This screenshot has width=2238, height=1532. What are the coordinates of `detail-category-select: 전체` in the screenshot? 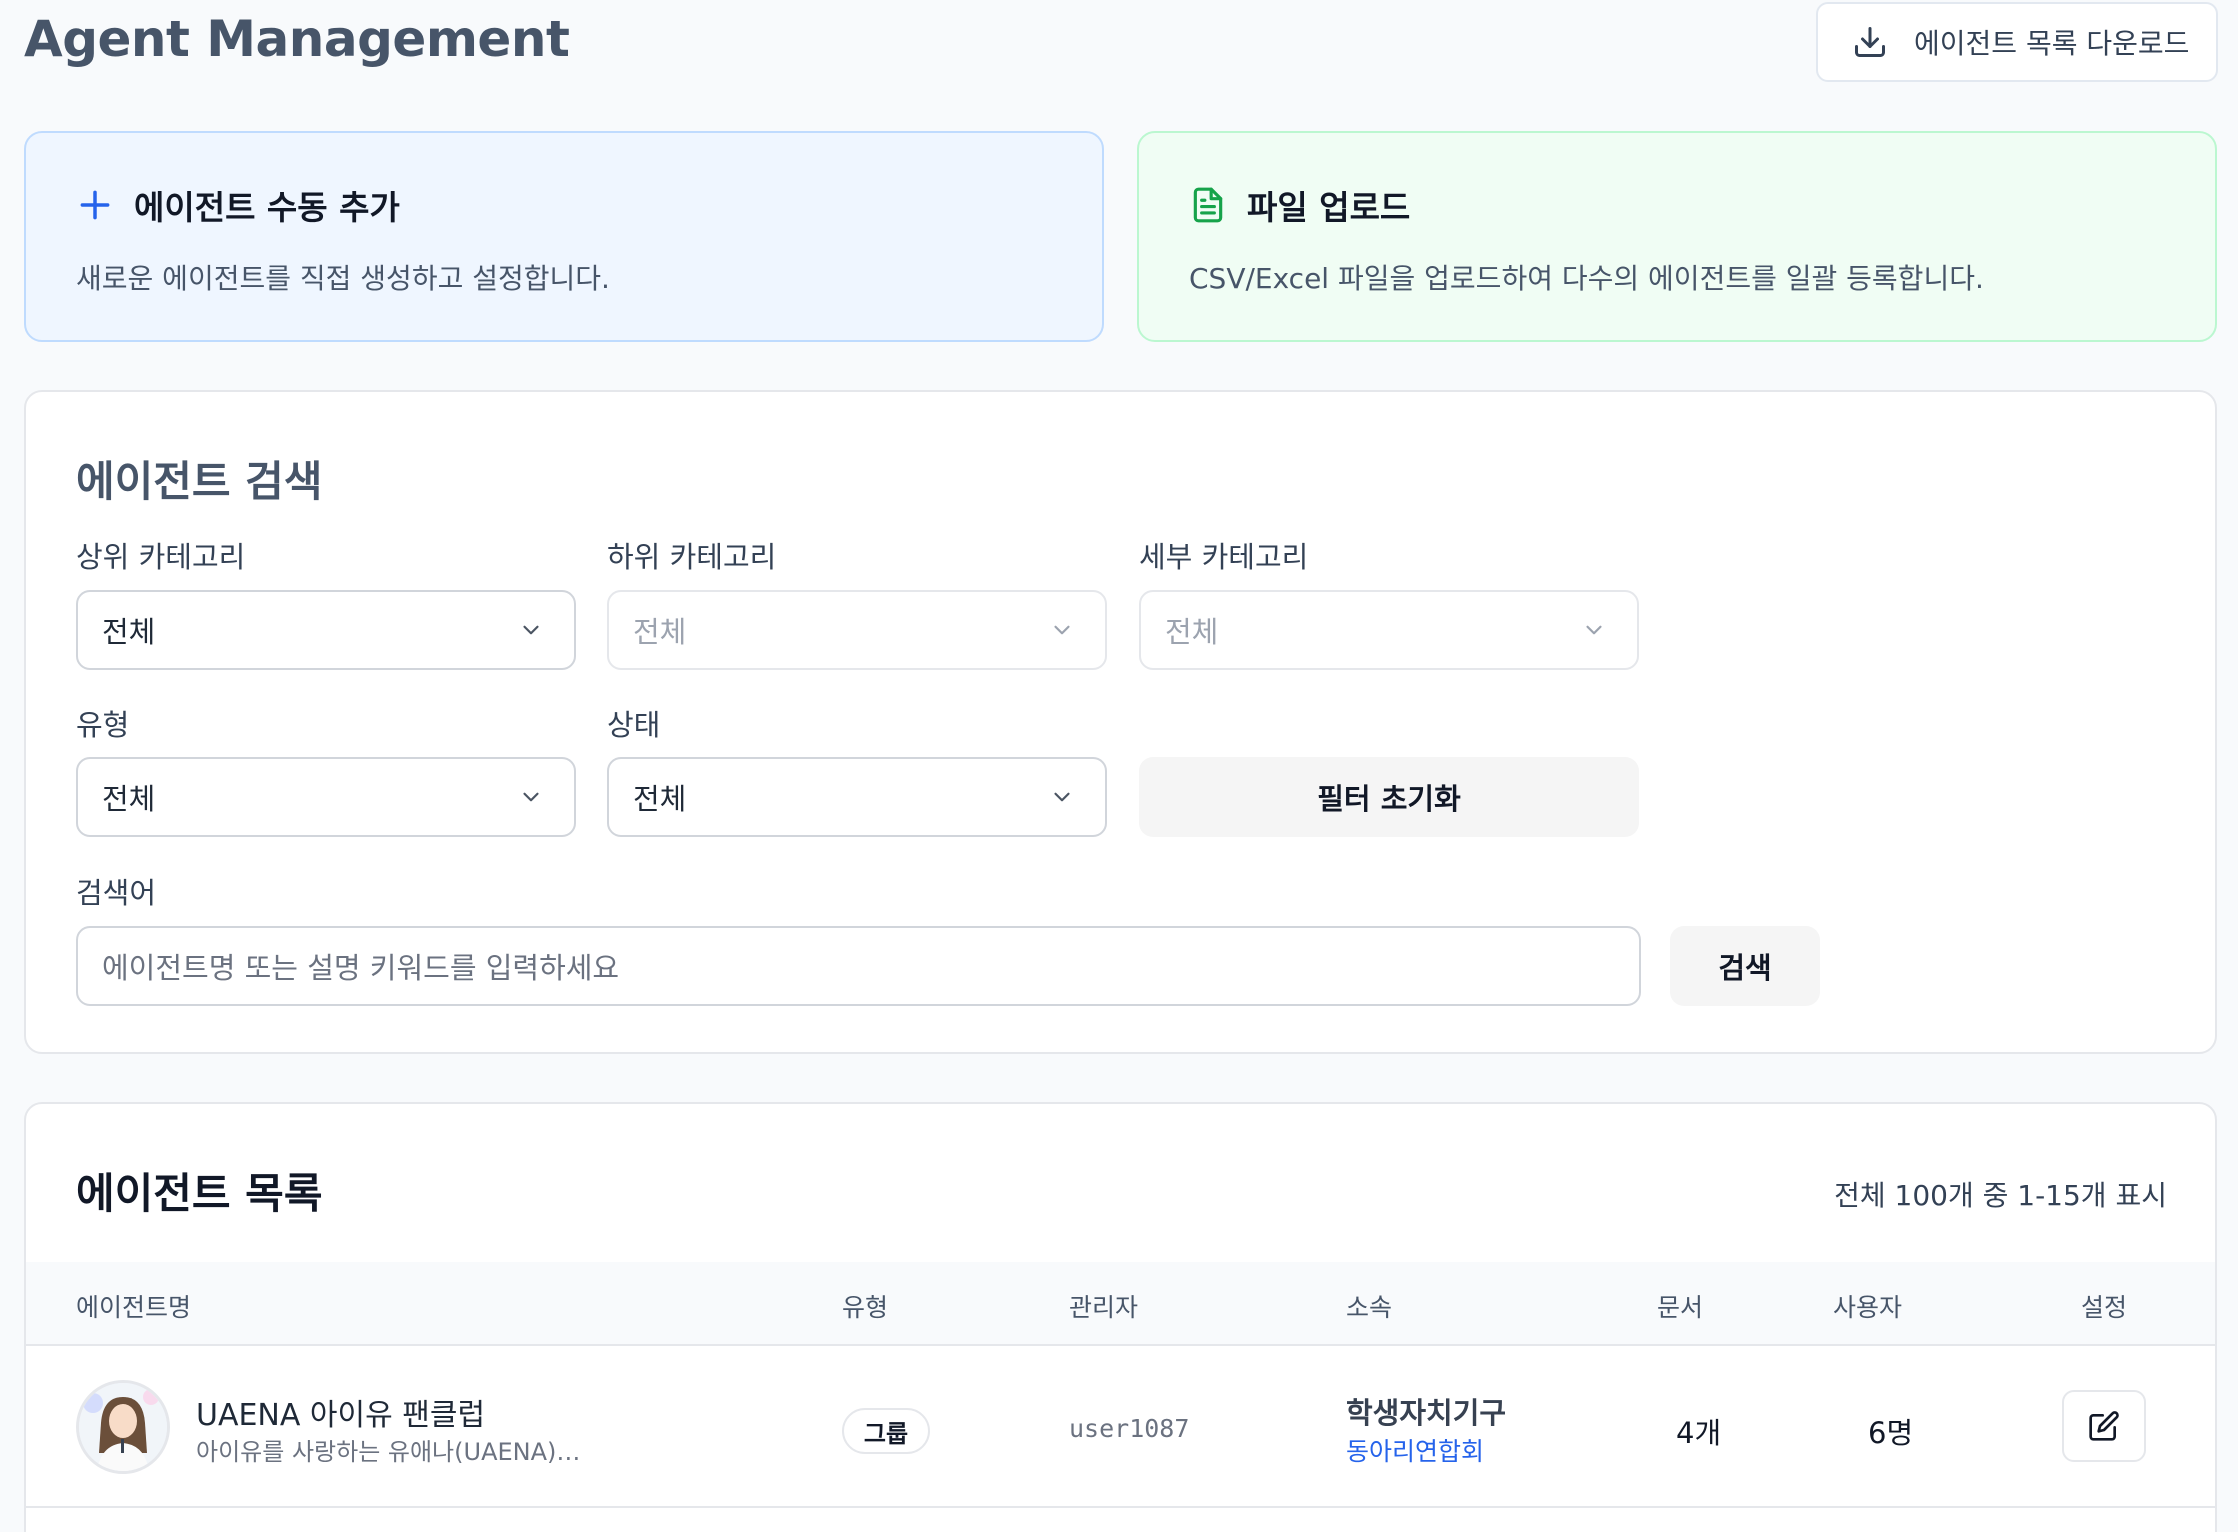 It's located at (1389, 630).